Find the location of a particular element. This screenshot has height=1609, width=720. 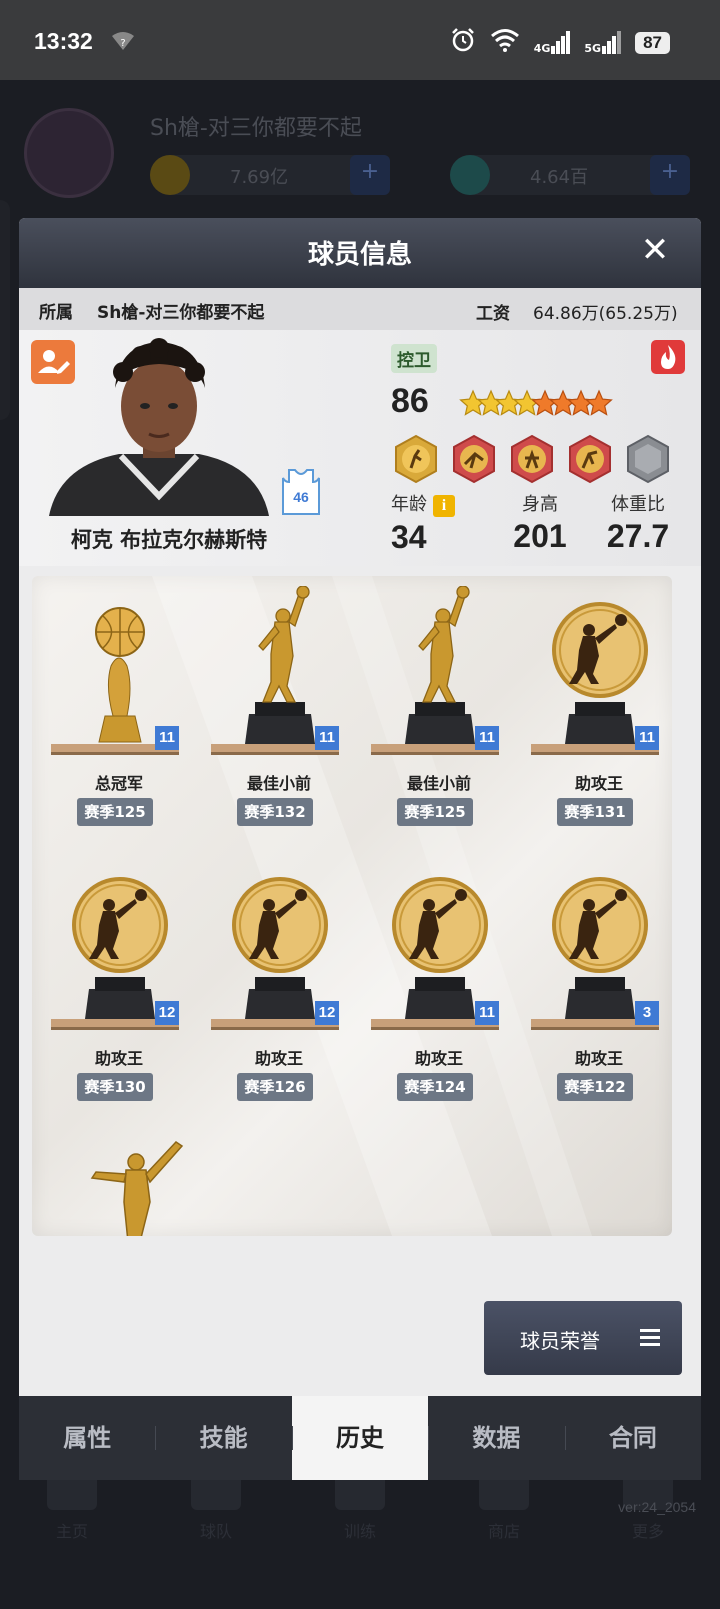

trophy-item: 12 助攻王 赛季126 is located at coordinates (279, 986).